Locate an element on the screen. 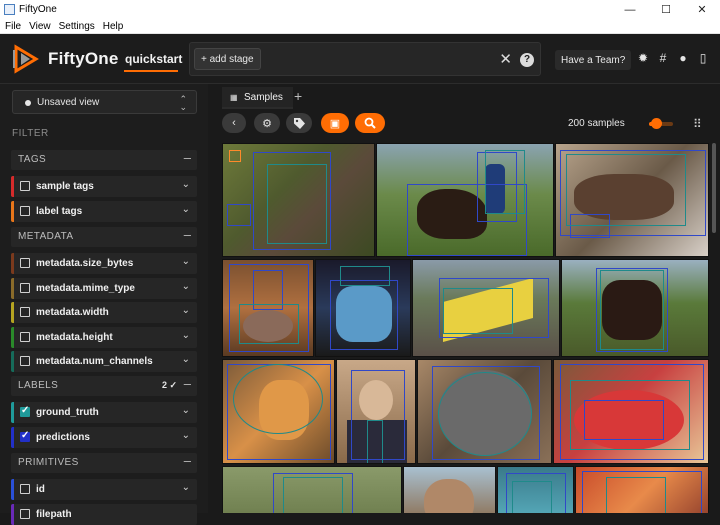 The width and height of the screenshot is (720, 525). menu-view: View is located at coordinates (40, 26).